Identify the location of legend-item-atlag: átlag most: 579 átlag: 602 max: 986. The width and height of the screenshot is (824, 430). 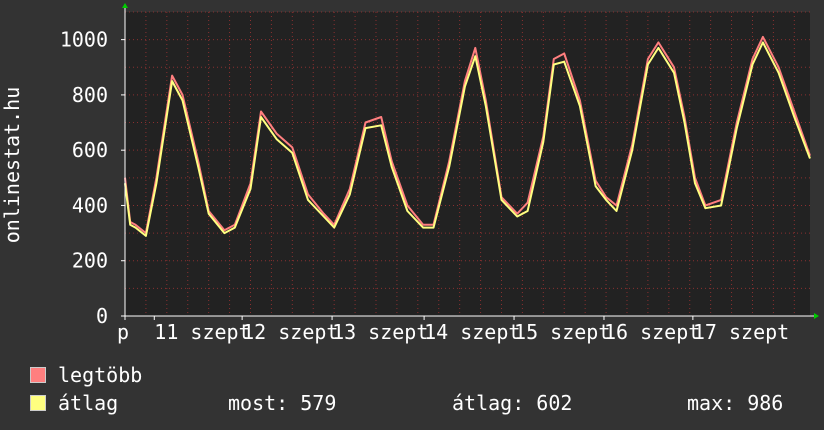
(420, 404).